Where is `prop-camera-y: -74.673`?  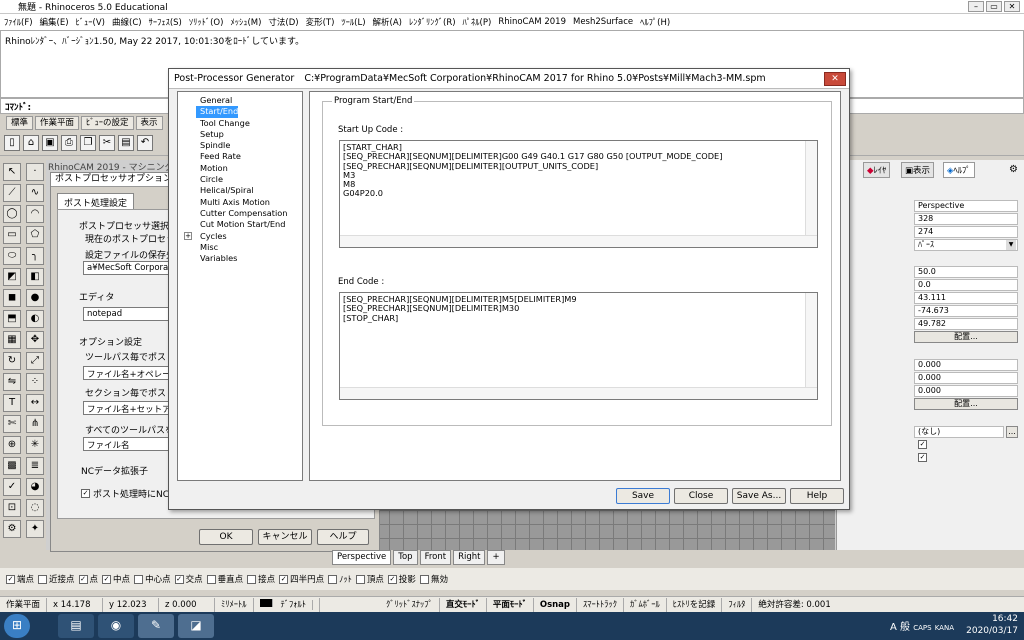
prop-camera-y: -74.673 is located at coordinates (966, 311).